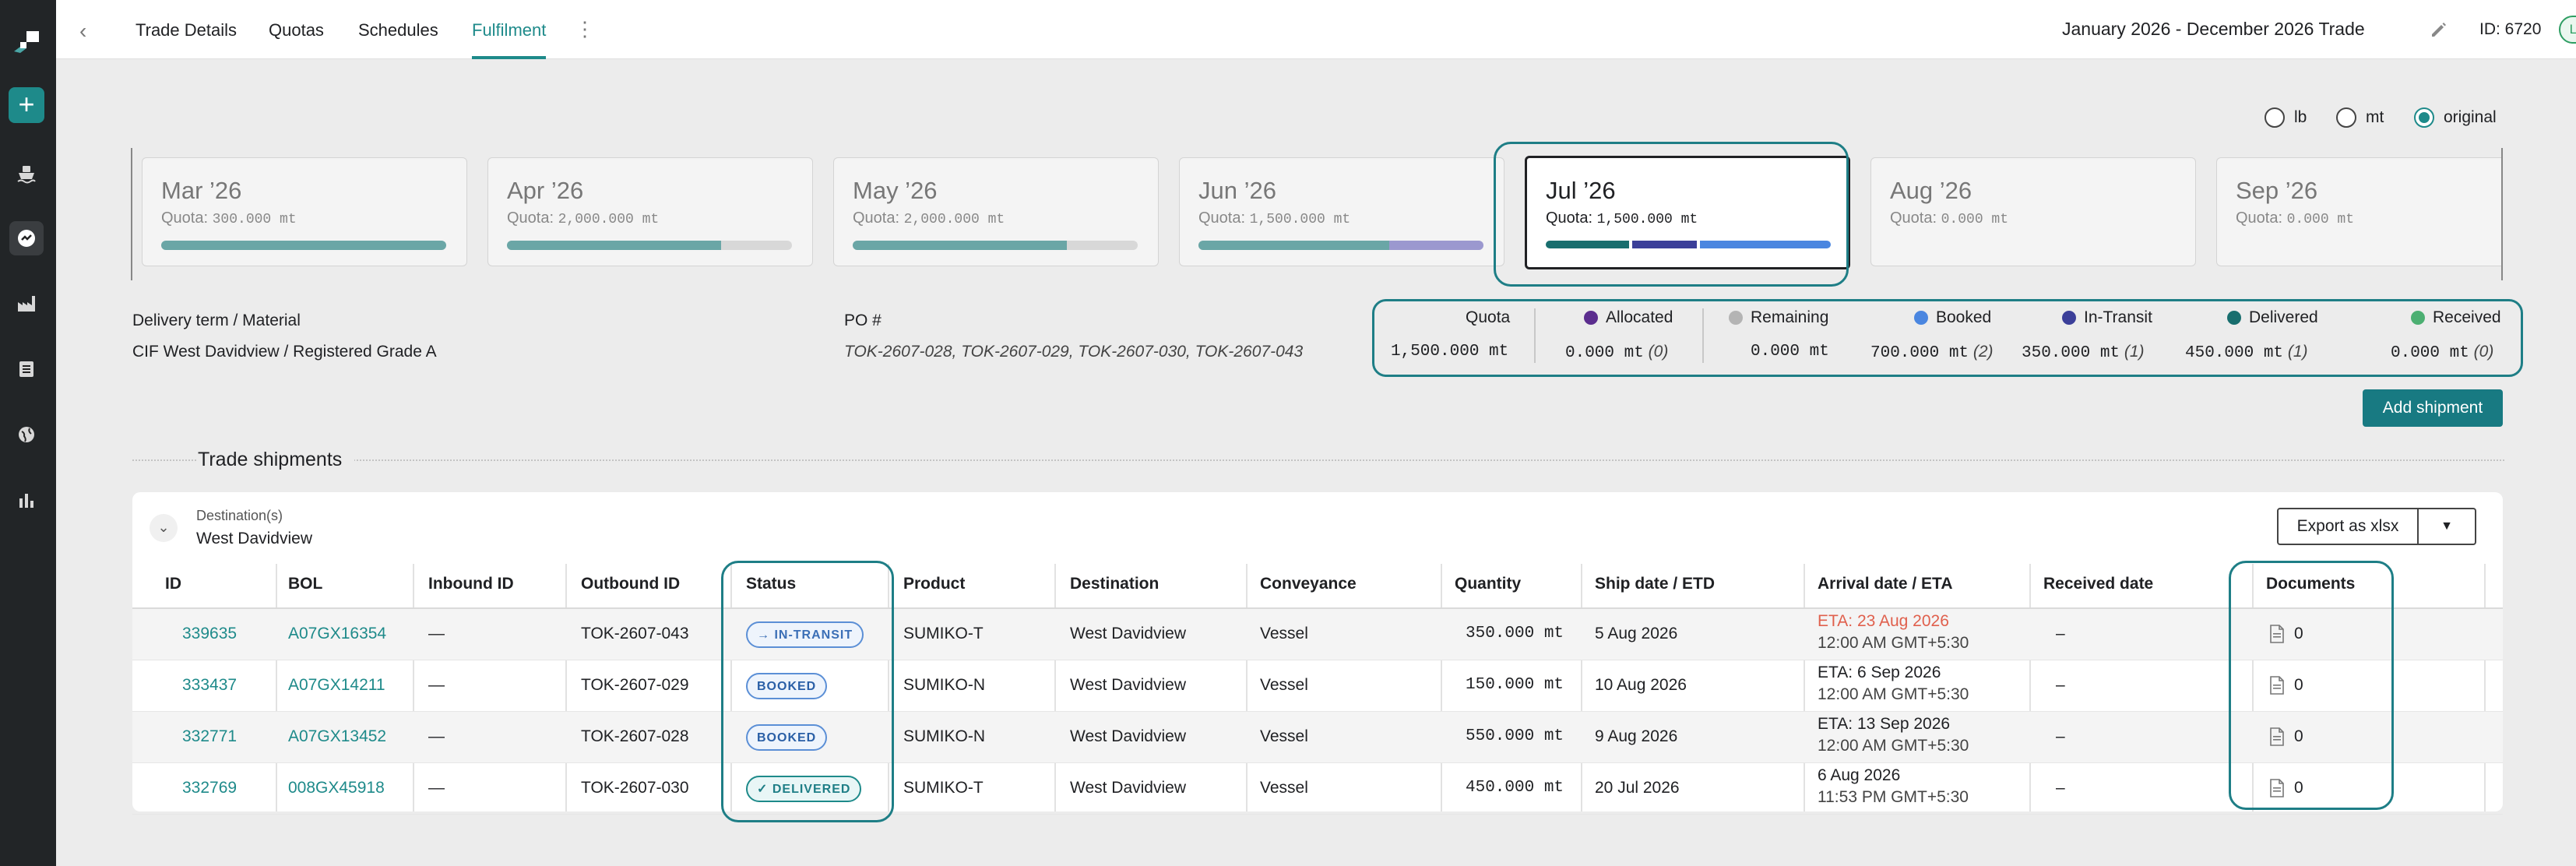 The image size is (2576, 866). What do you see at coordinates (1879, 673) in the screenshot?
I see `arrival-date: ETA: 6 Sep 2026` at bounding box center [1879, 673].